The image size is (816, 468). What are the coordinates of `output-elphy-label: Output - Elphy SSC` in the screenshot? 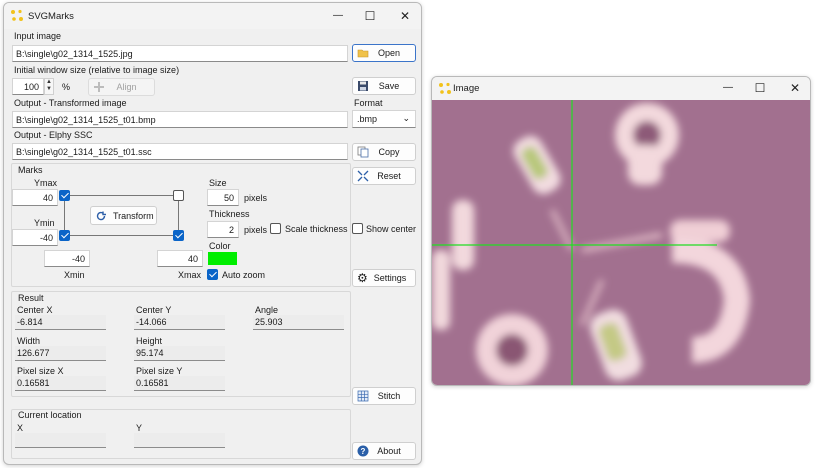 It's located at (53, 135).